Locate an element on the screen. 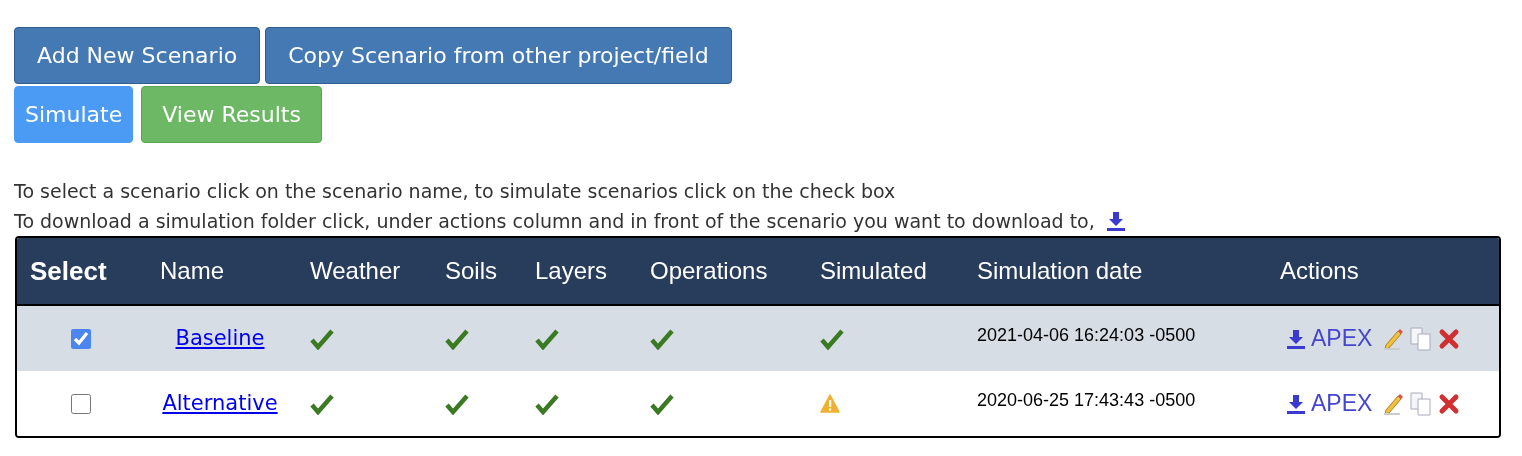 This screenshot has height=456, width=1522. column-header: Soils is located at coordinates (471, 271).